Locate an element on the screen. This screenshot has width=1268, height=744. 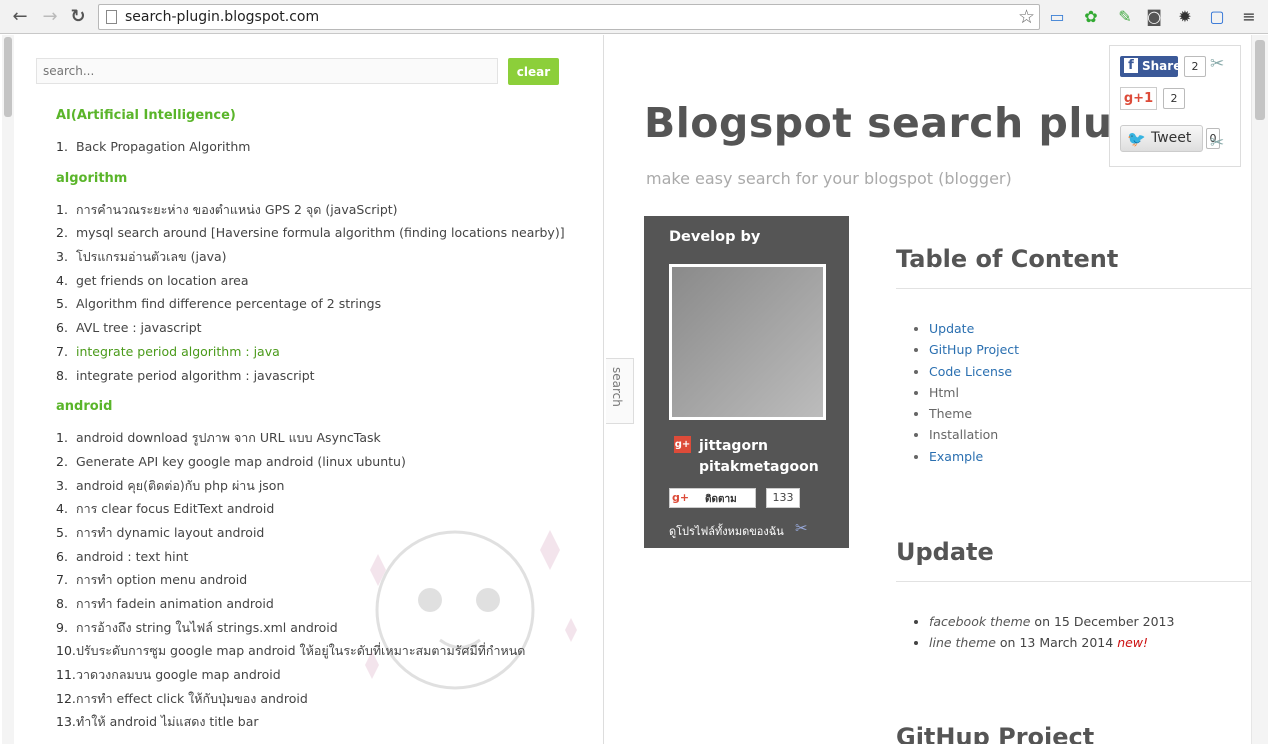
search-input is located at coordinates (267, 71).